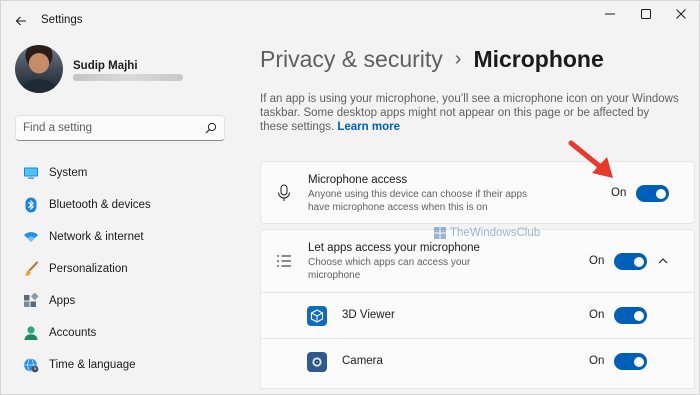 This screenshot has height=395, width=700. Describe the element at coordinates (31, 301) in the screenshot. I see `apps-grid-icon` at that location.